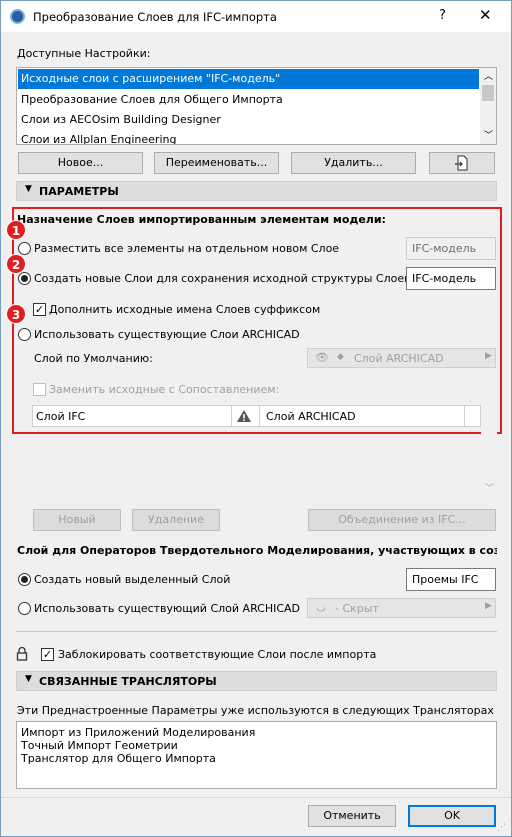 The width and height of the screenshot is (512, 837). Describe the element at coordinates (311, 416) in the screenshot. I see `archicad-layer-column: Слой ARCHICAD` at that location.